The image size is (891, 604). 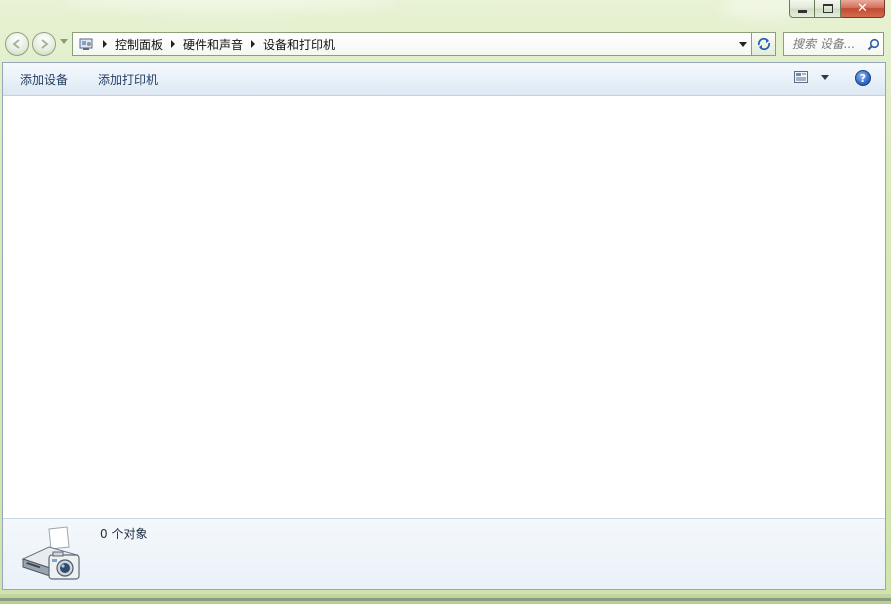 I want to click on breadcrumb-devices-and-printers: 设备和打印机, so click(x=299, y=44).